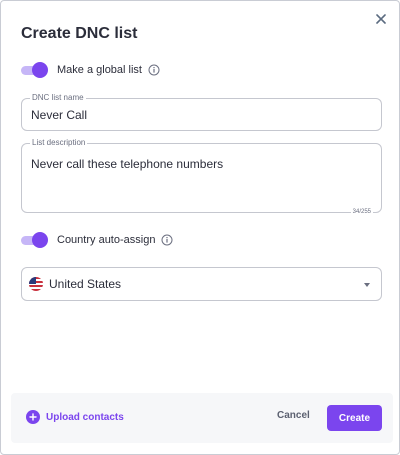 The width and height of the screenshot is (400, 455). I want to click on dialog-title: Create DNC list, so click(79, 33).